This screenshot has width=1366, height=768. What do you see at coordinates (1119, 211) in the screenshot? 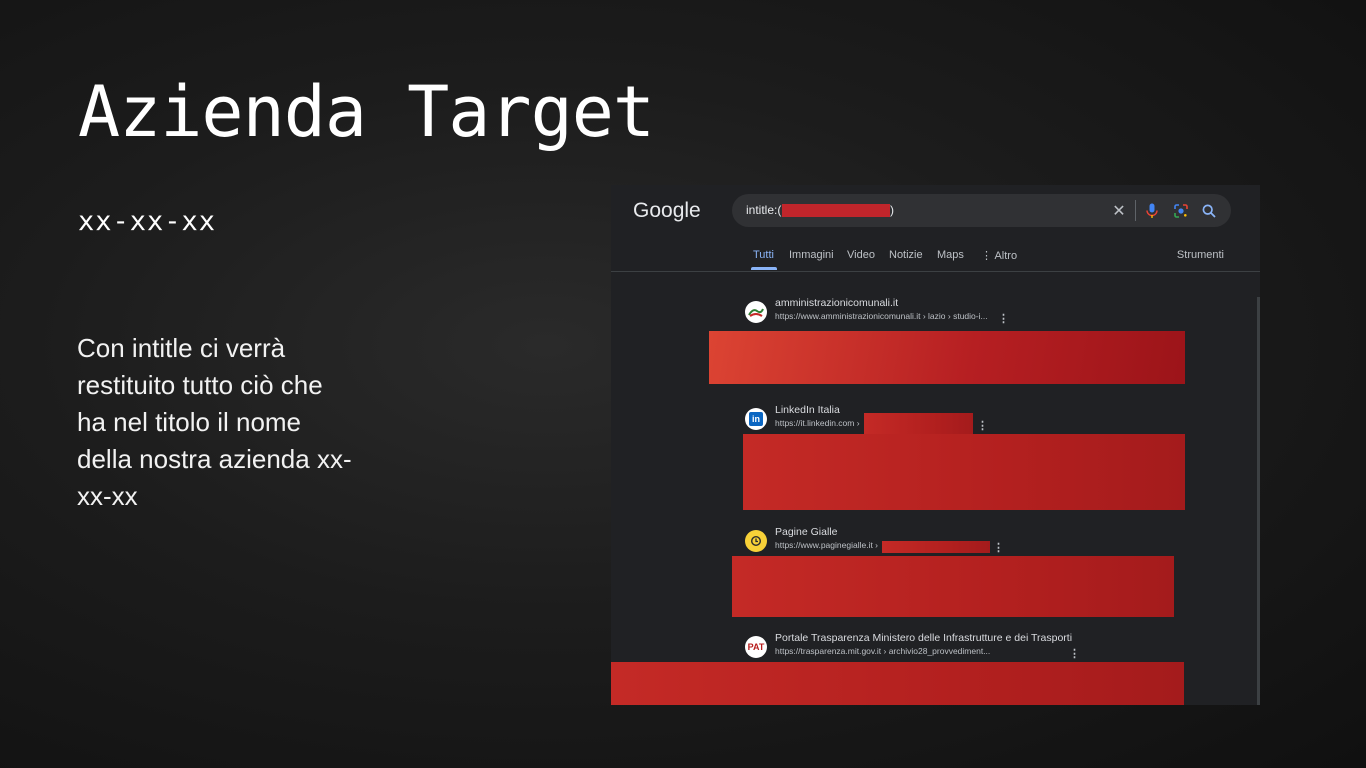
I see `close-icon: ✕` at bounding box center [1119, 211].